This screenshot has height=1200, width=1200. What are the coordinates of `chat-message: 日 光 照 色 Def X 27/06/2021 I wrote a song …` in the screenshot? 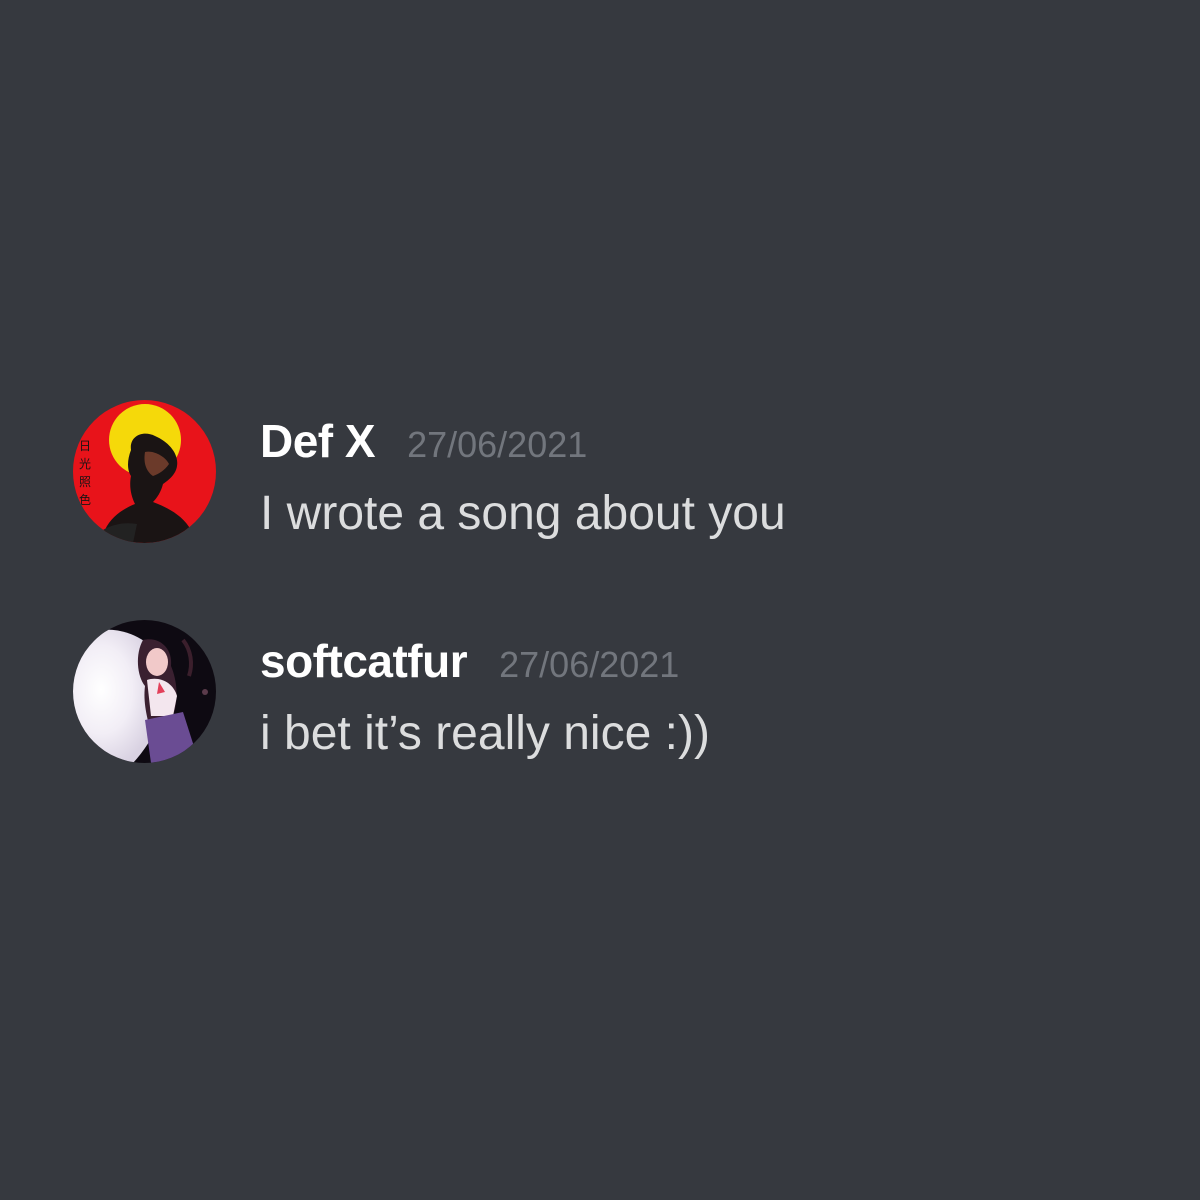 It's located at (573, 475).